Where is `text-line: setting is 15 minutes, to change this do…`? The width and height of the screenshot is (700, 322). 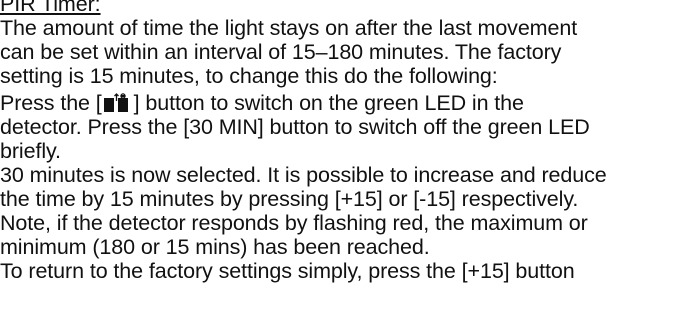
text-line: setting is 15 minutes, to change this do… is located at coordinates (249, 76).